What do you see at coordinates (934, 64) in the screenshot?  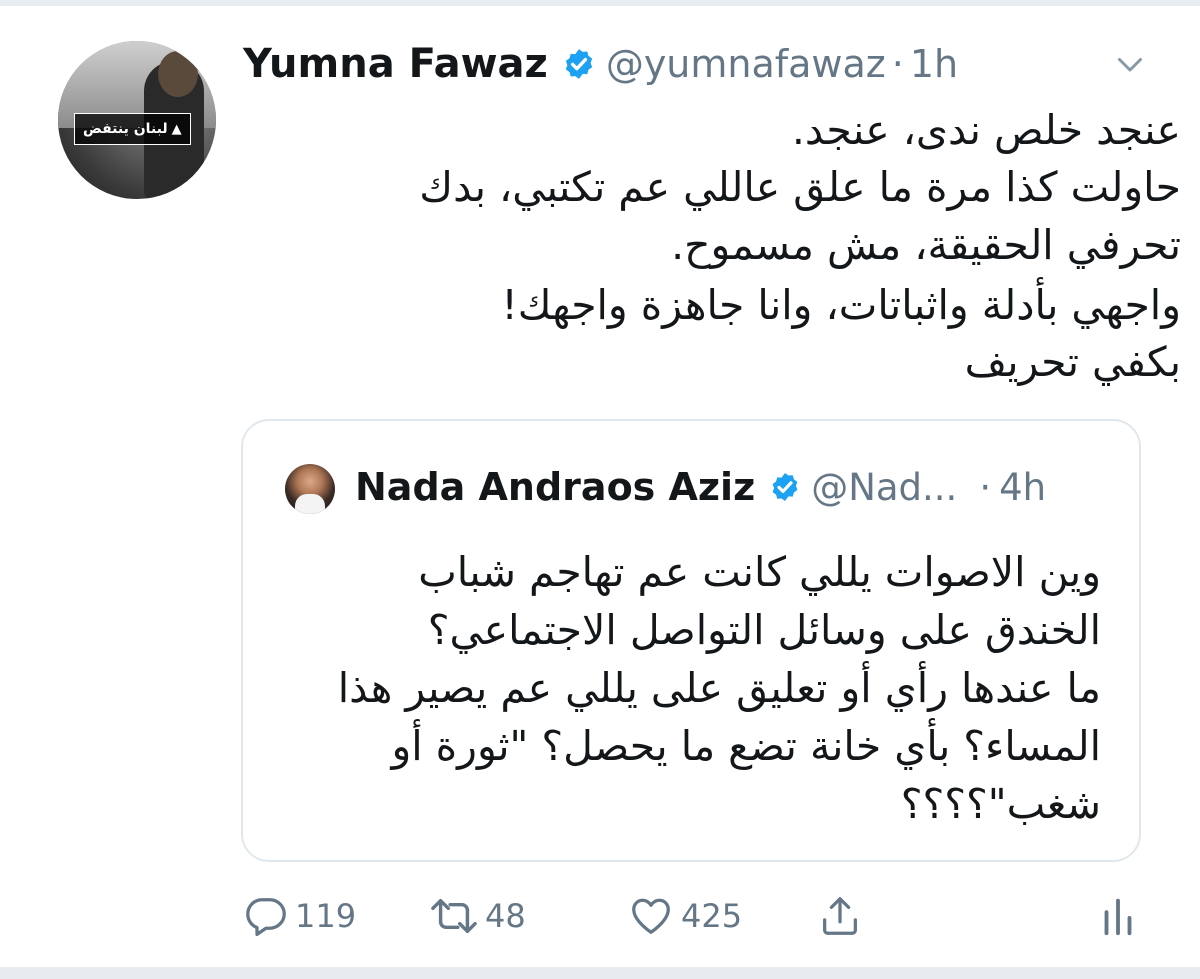 I see `tweet-timestamp: 1h` at bounding box center [934, 64].